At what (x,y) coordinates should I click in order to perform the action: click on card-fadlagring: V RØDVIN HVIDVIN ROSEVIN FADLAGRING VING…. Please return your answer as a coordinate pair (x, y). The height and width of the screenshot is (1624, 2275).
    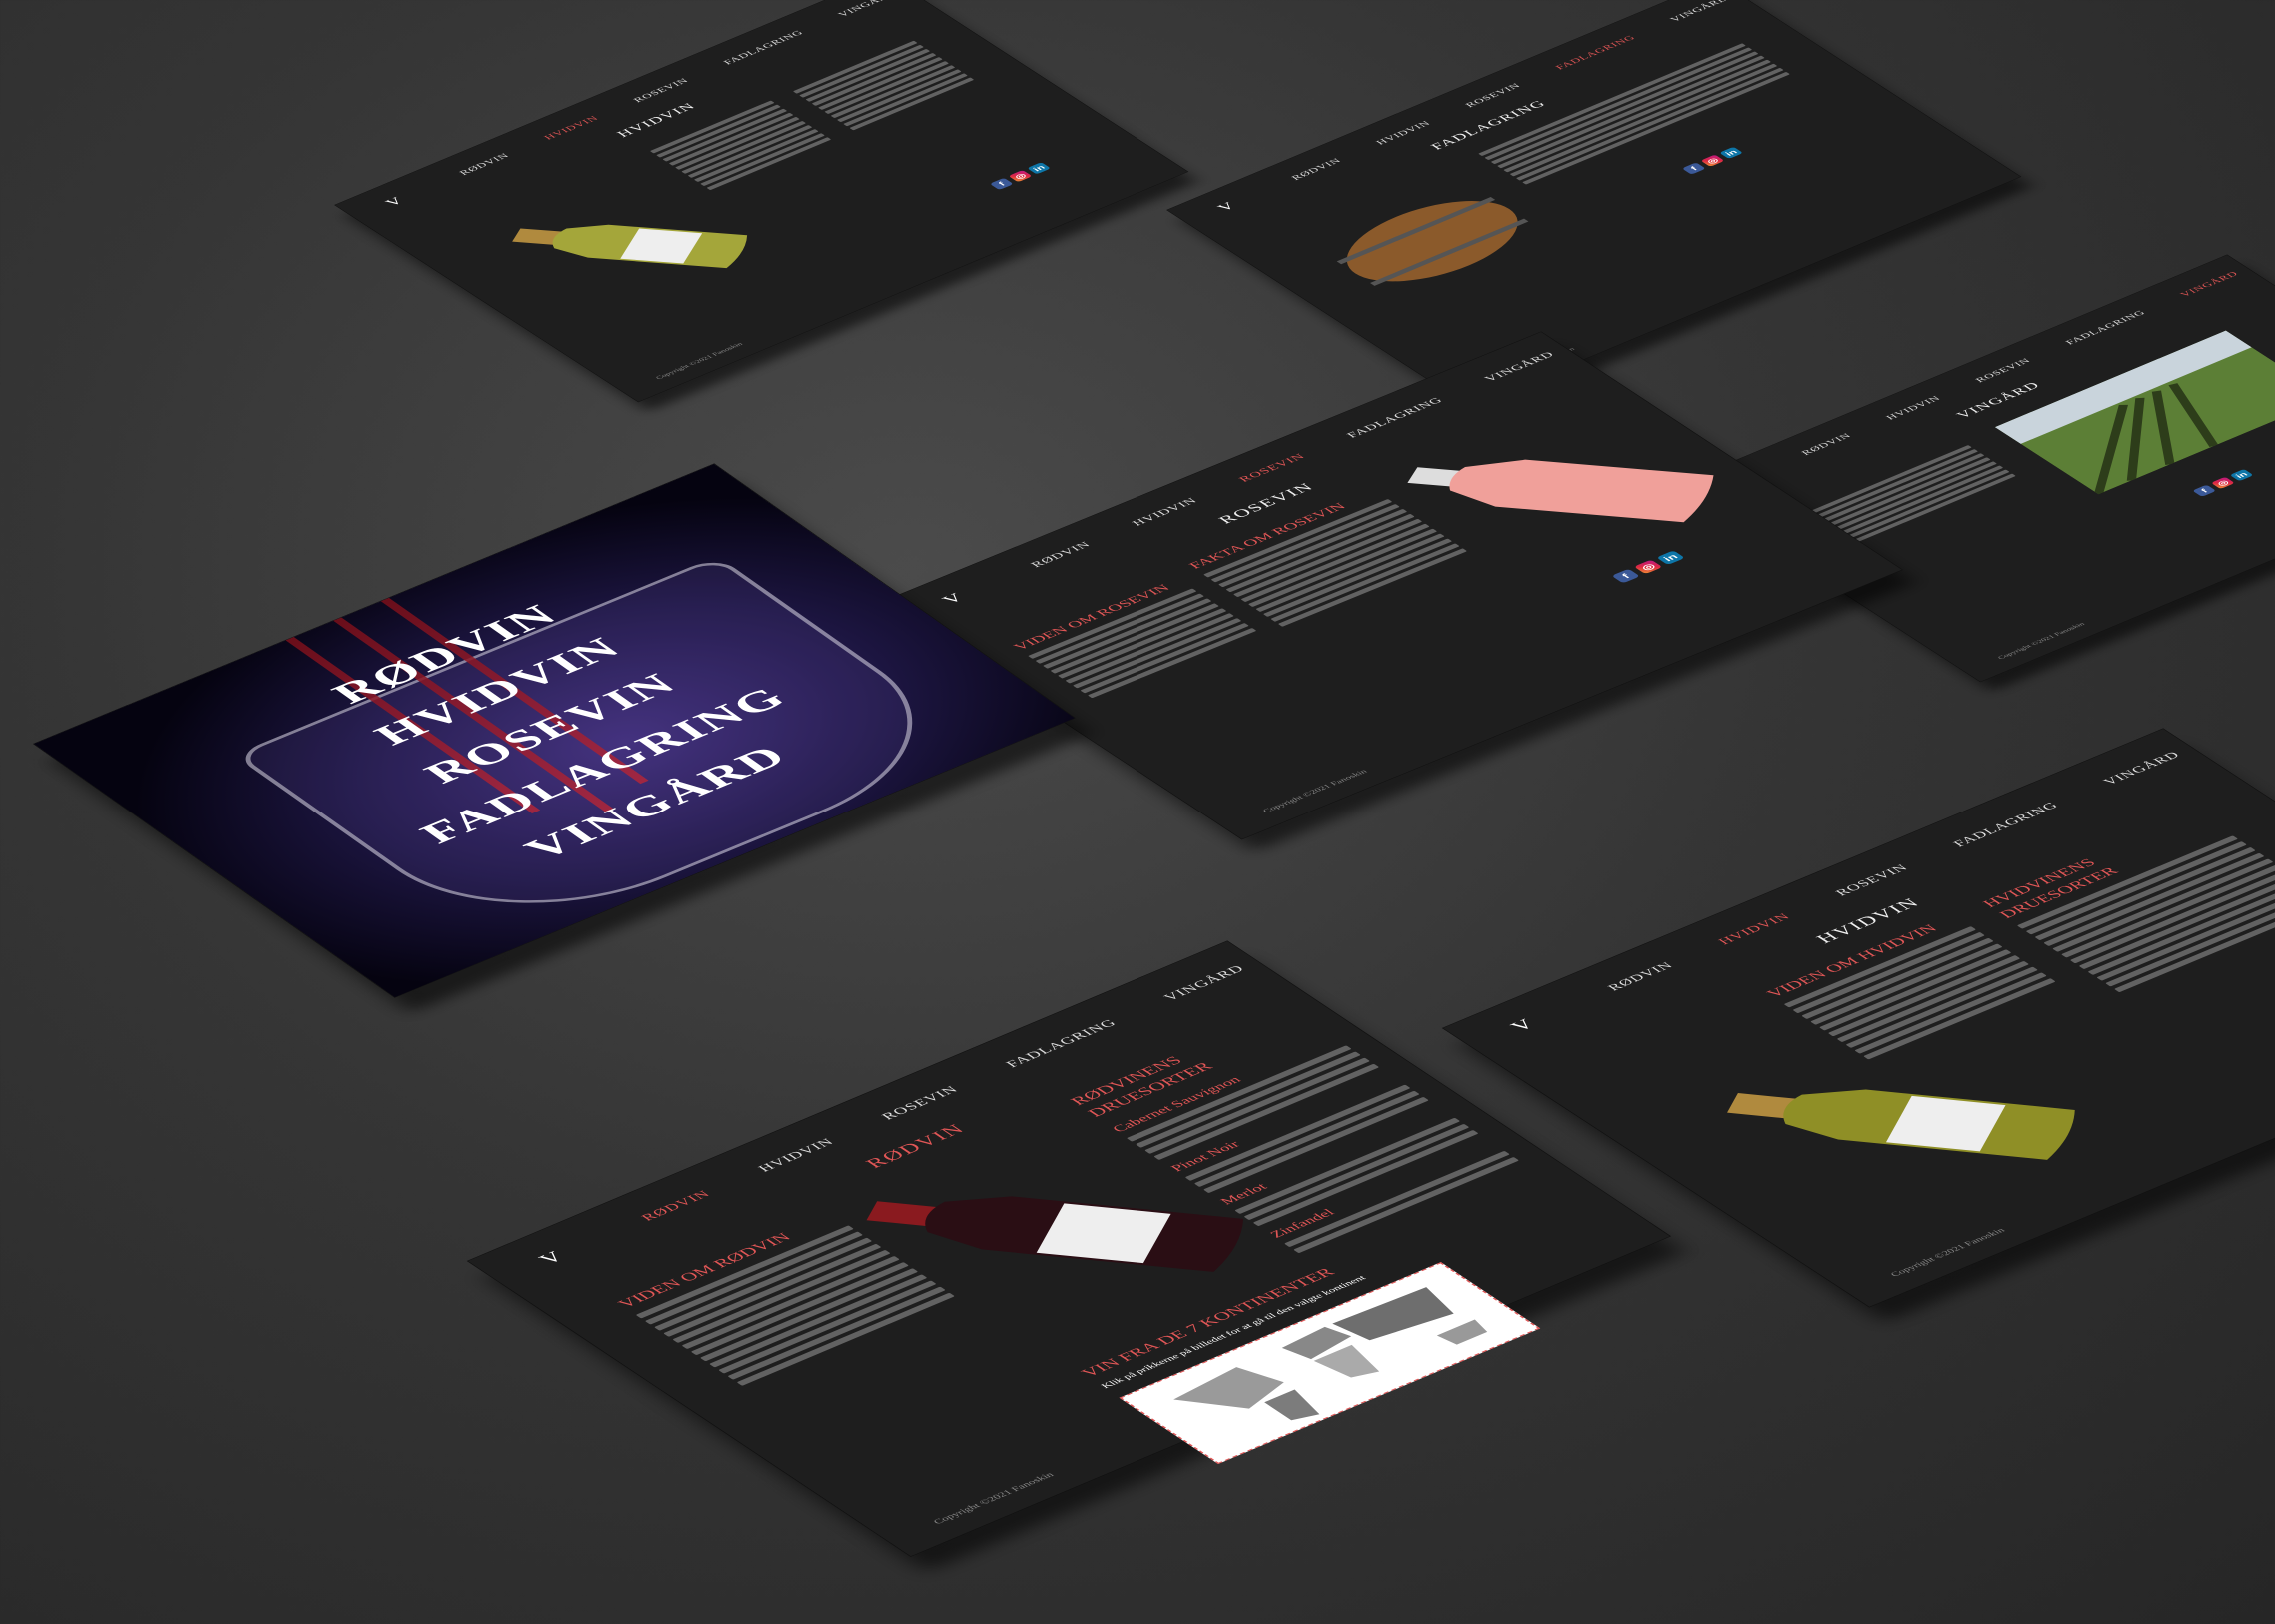
    Looking at the image, I should click on (1594, 204).